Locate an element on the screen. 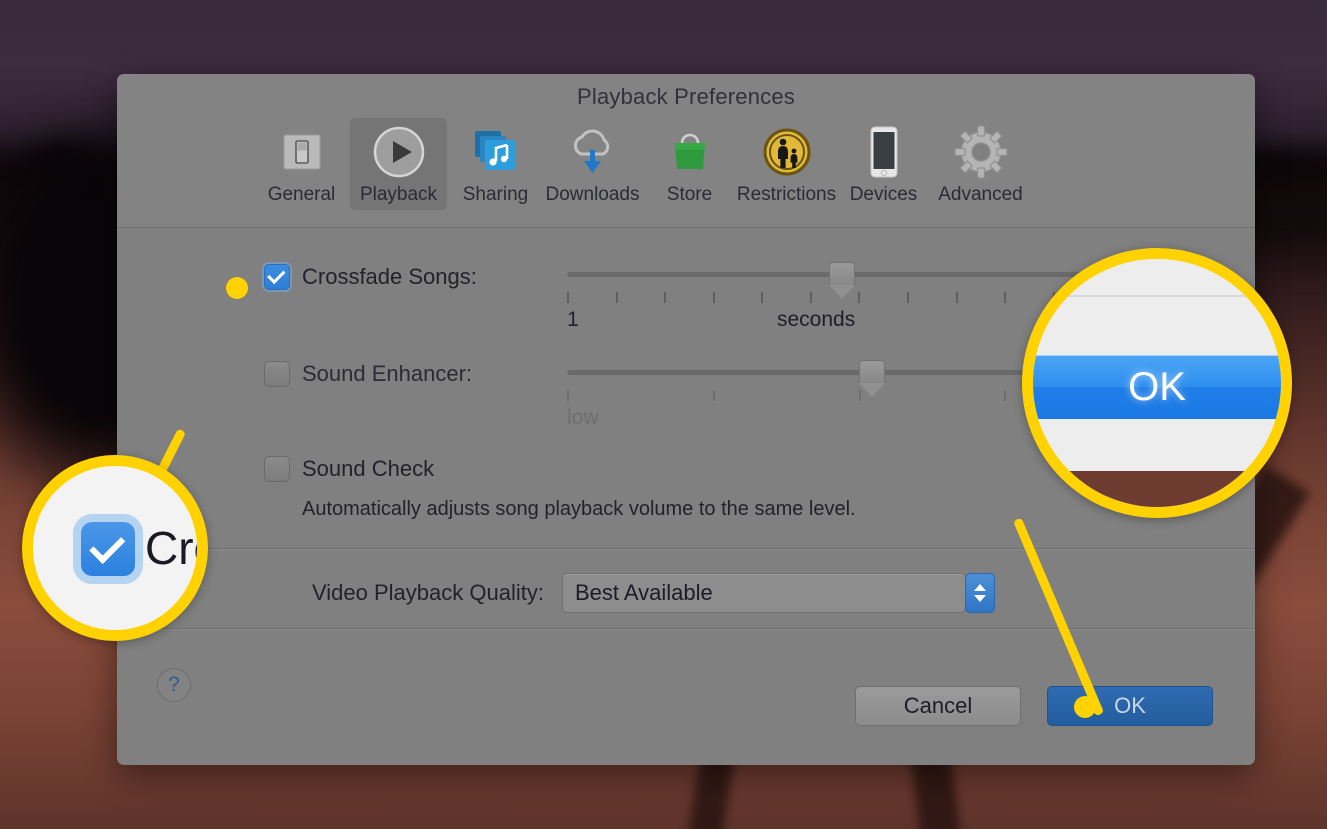  tab-devices: Devices is located at coordinates (883, 164).